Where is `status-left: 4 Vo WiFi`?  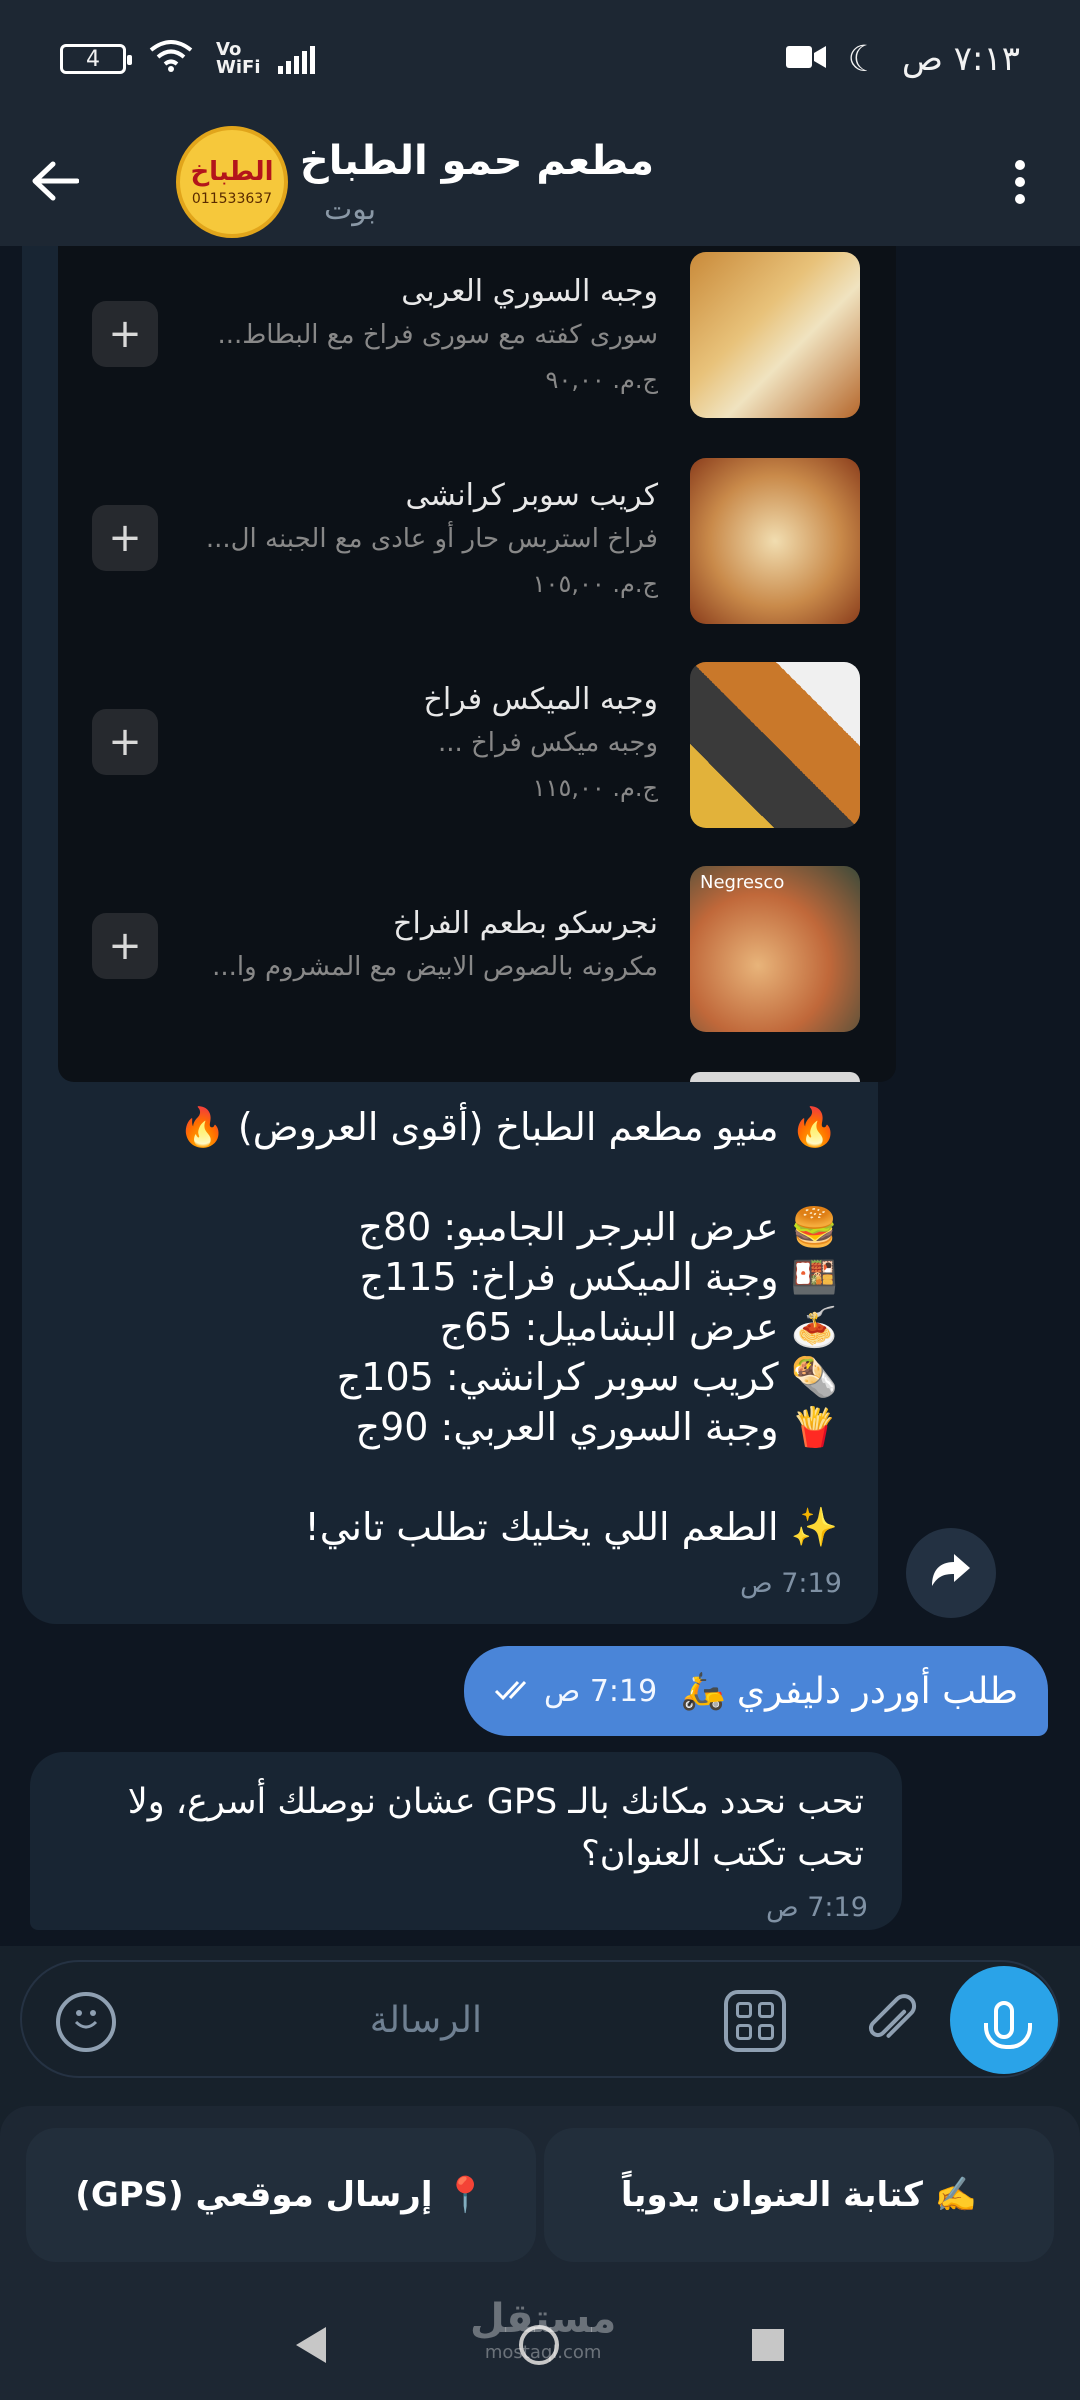 status-left: 4 Vo WiFi is located at coordinates (187, 59).